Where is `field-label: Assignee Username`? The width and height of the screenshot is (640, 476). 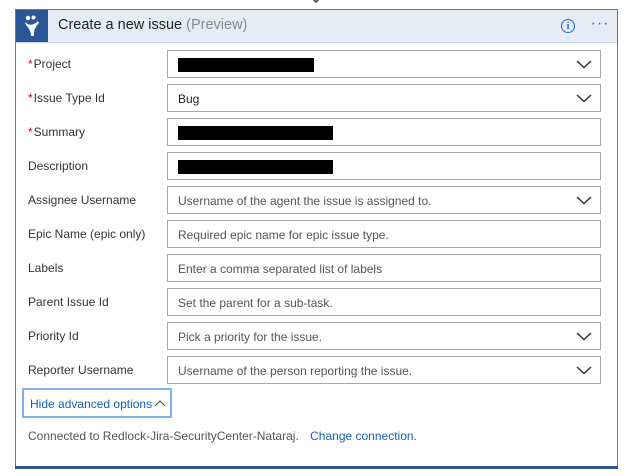 field-label: Assignee Username is located at coordinates (82, 200).